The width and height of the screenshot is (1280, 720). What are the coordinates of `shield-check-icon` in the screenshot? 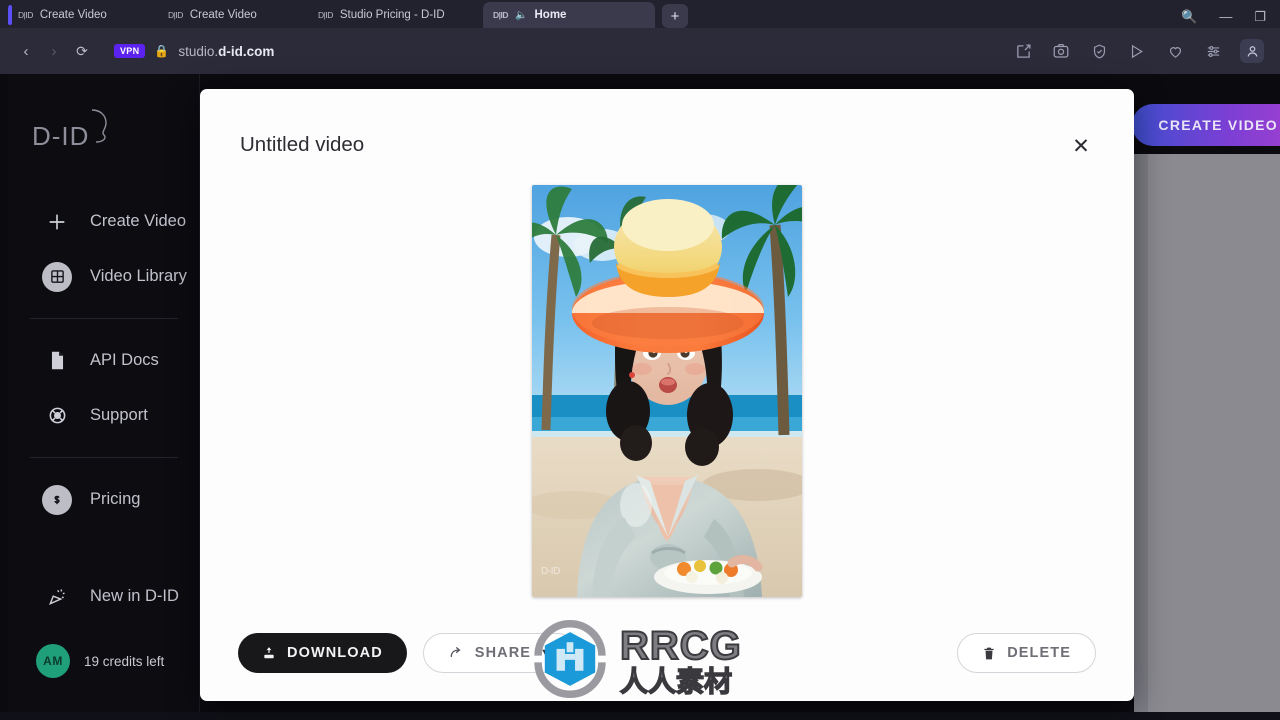 It's located at (1099, 51).